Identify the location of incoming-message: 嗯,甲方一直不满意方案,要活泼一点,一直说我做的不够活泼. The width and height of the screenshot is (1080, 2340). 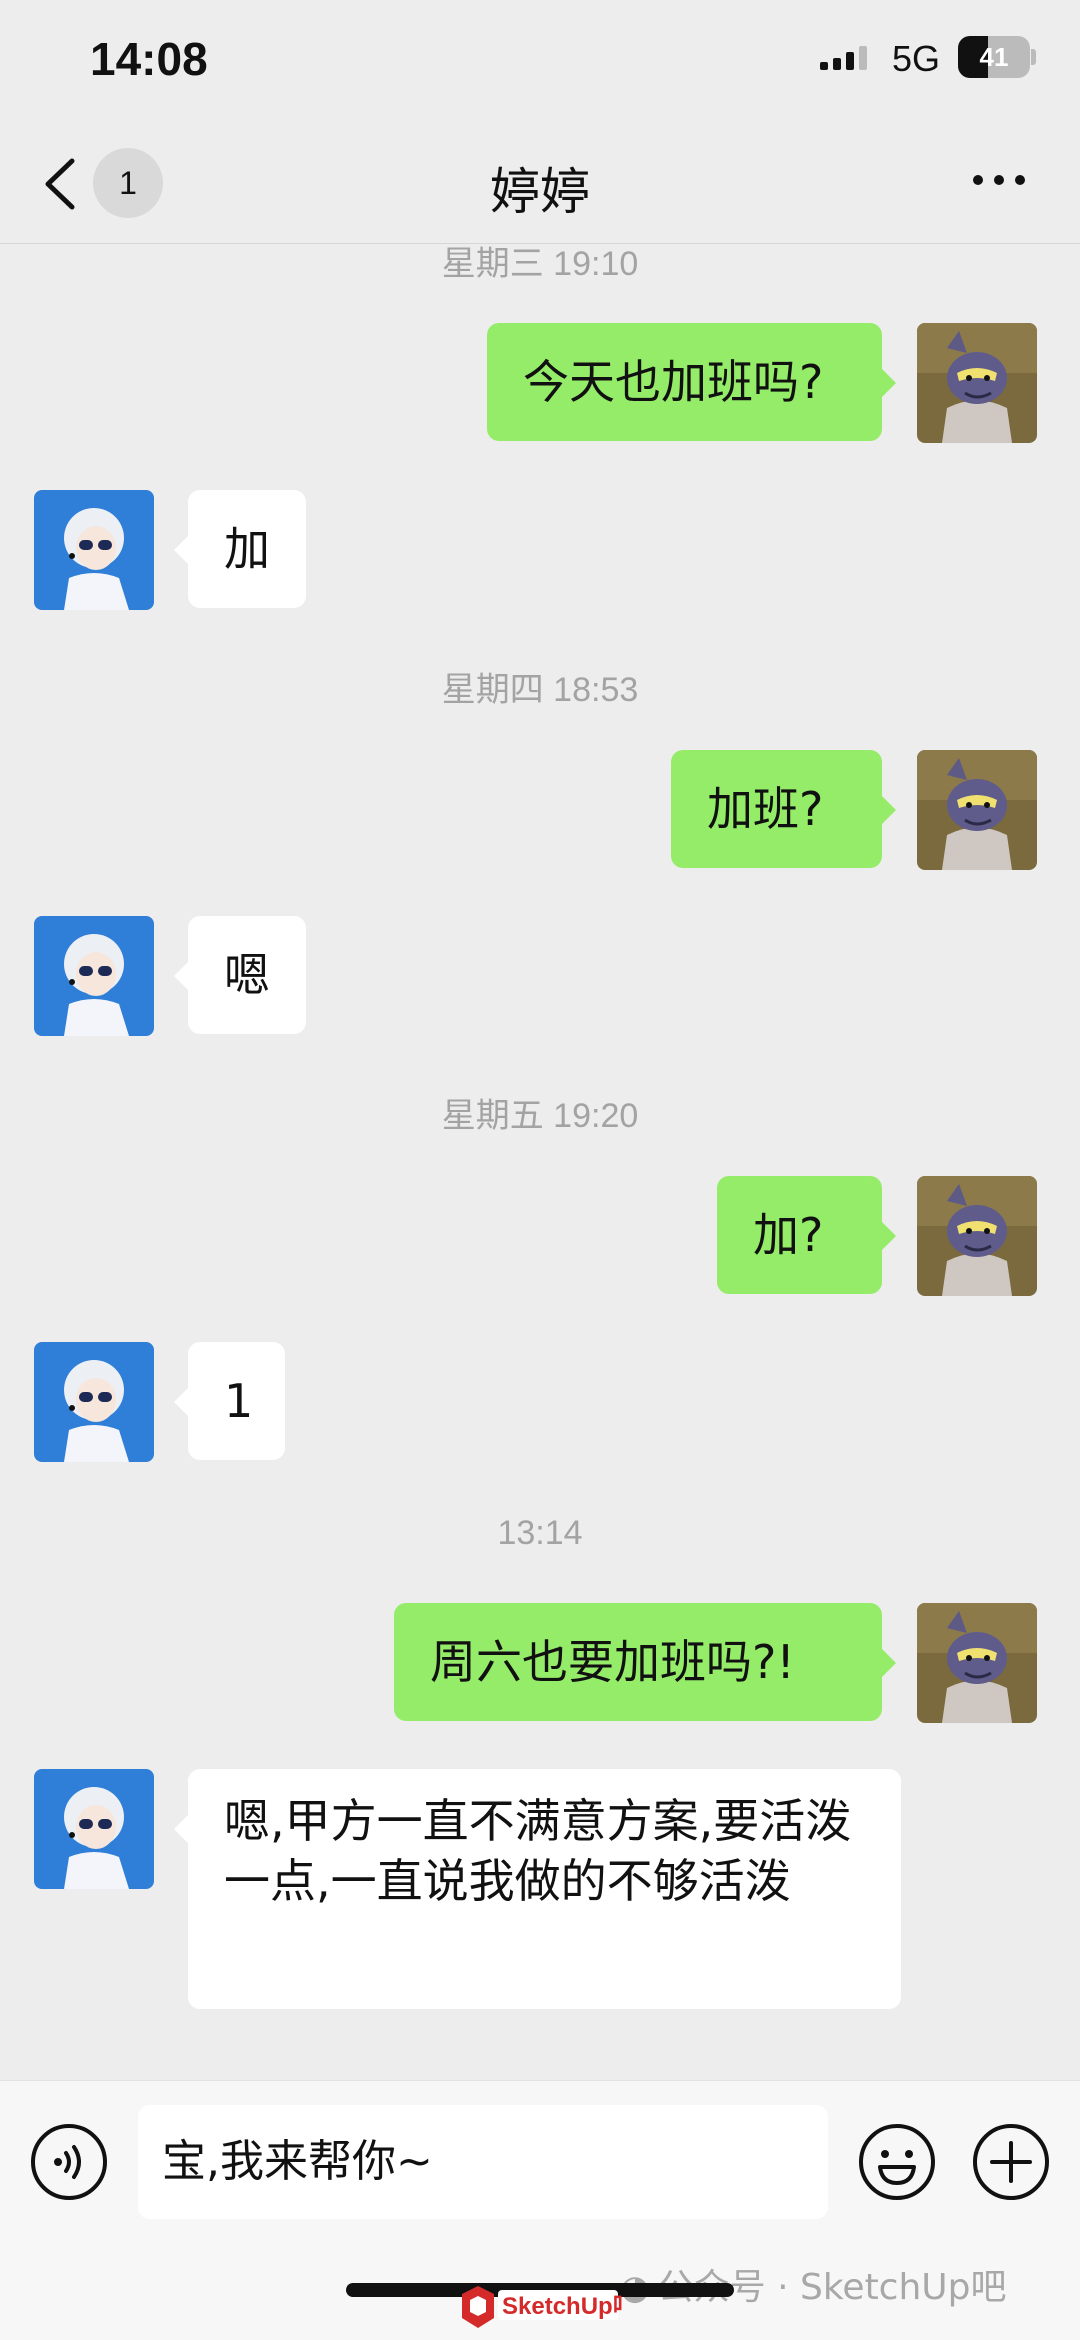
(537, 1889).